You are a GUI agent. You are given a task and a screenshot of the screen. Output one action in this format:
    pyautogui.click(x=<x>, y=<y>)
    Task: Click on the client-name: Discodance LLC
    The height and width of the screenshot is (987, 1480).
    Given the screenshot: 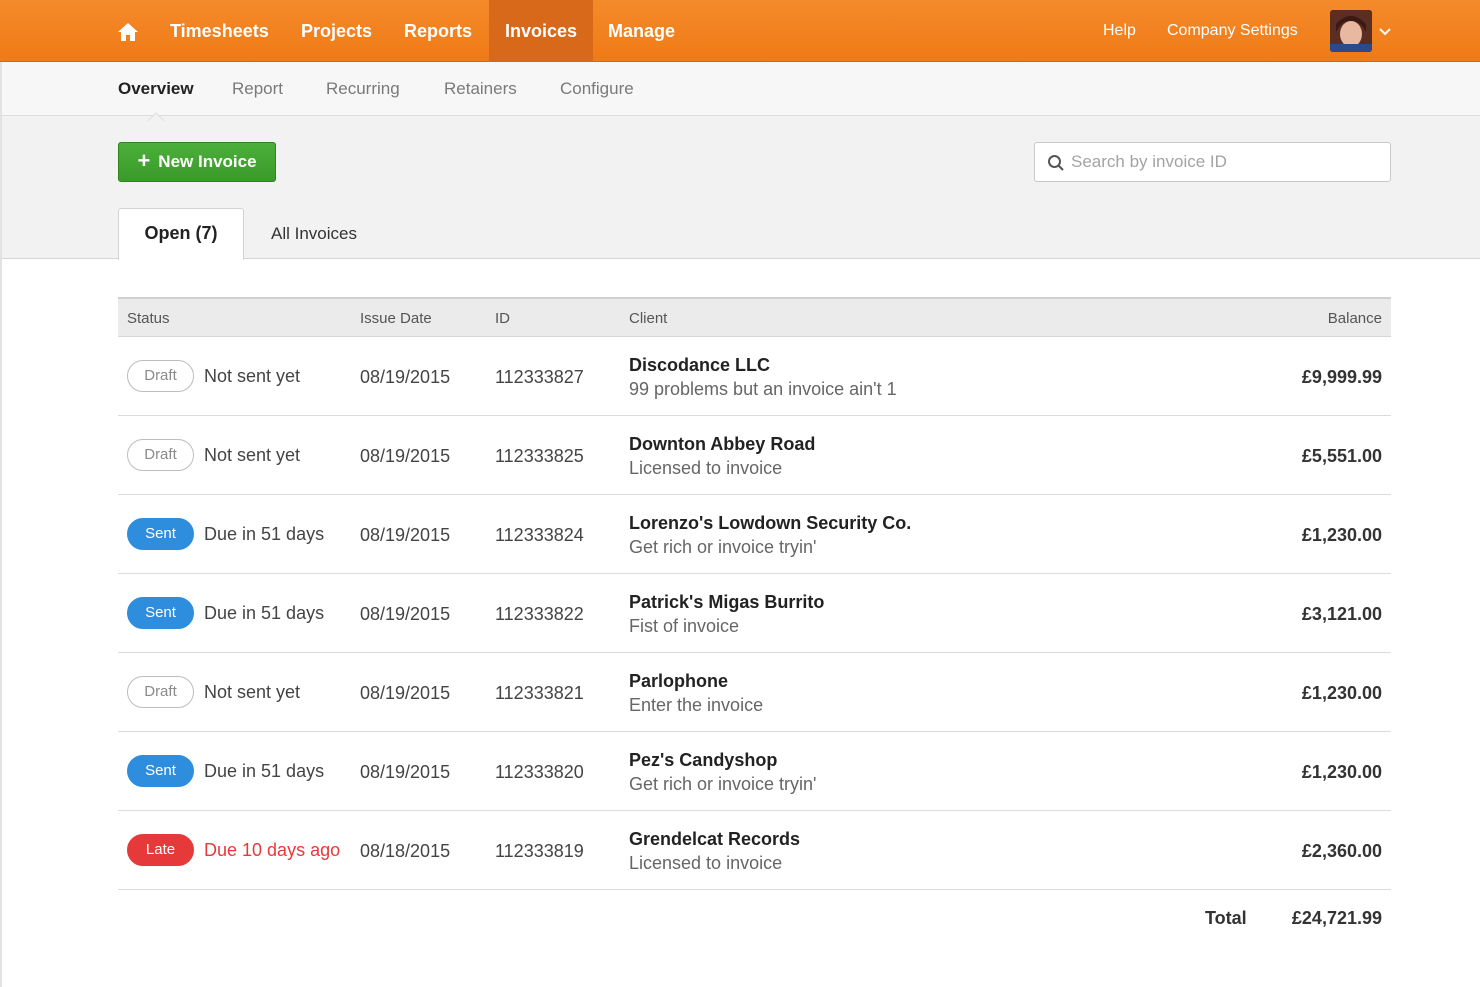 What is the action you would take?
    pyautogui.click(x=699, y=365)
    